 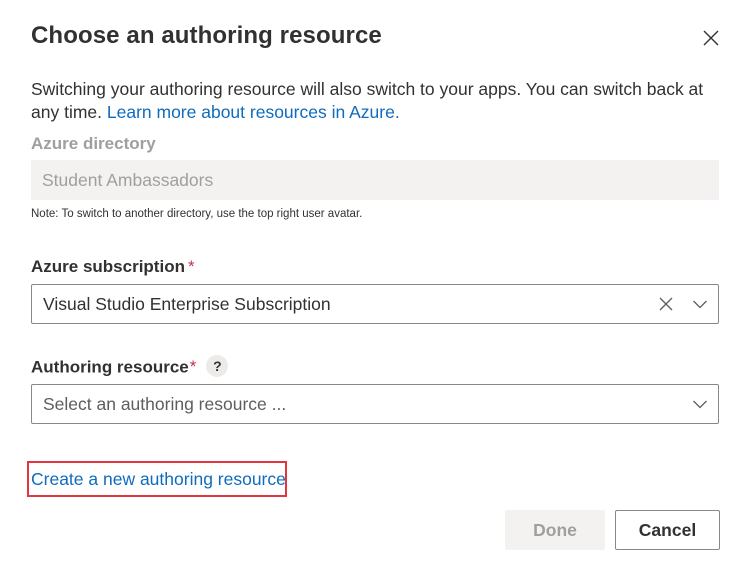 What do you see at coordinates (375, 180) in the screenshot?
I see `azure-directory-field: Student Ambassadors` at bounding box center [375, 180].